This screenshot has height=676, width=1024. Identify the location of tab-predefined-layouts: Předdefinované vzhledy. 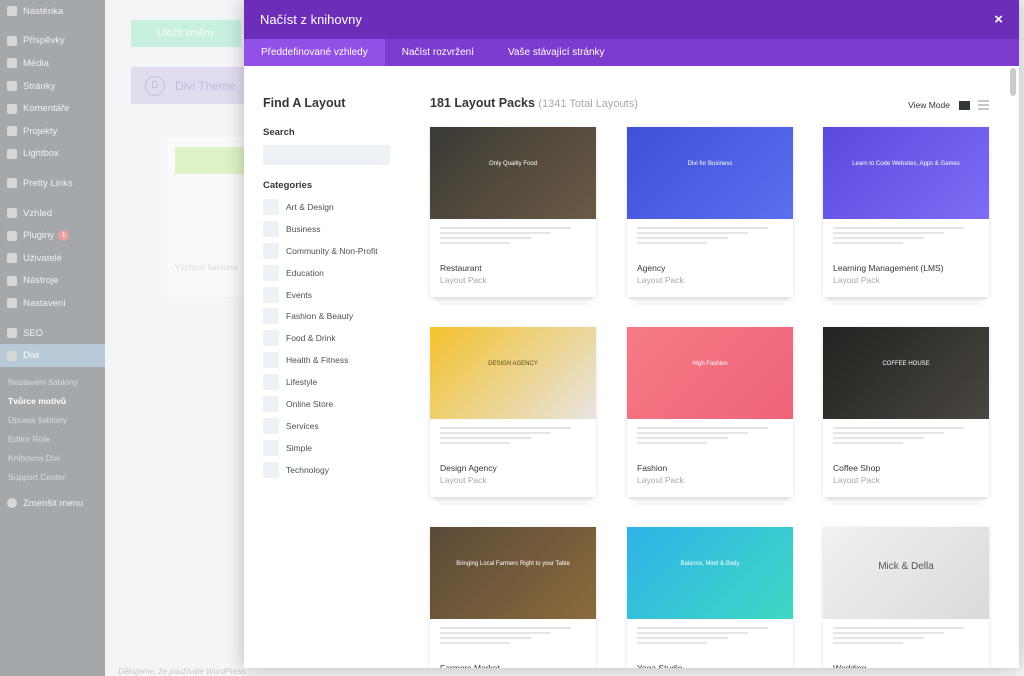
(314, 52).